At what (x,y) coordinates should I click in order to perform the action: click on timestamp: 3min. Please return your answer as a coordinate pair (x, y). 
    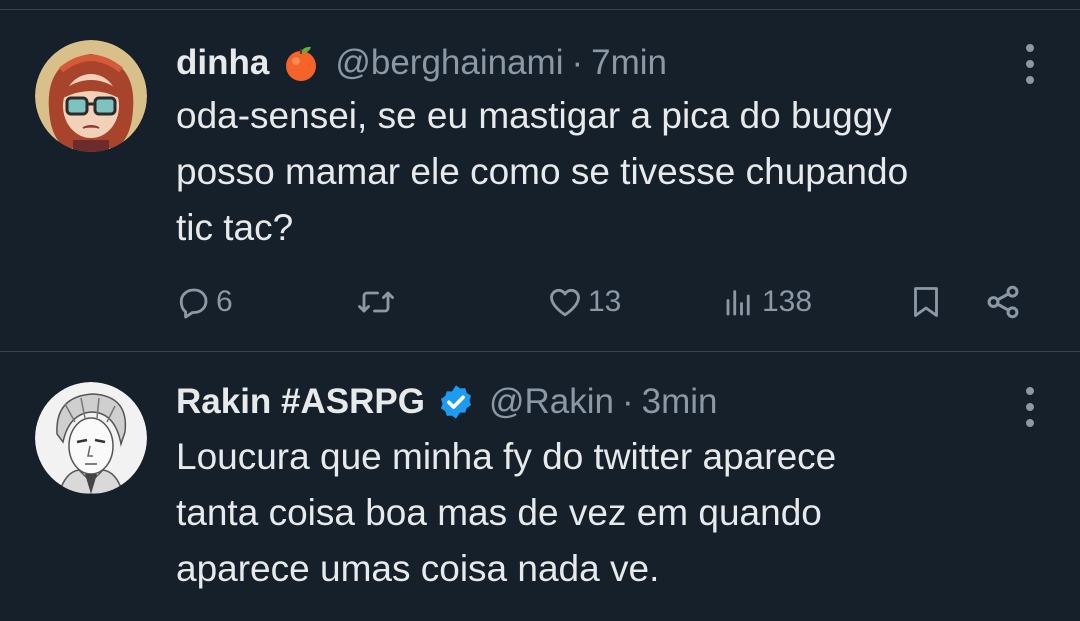
    Looking at the image, I should click on (680, 402).